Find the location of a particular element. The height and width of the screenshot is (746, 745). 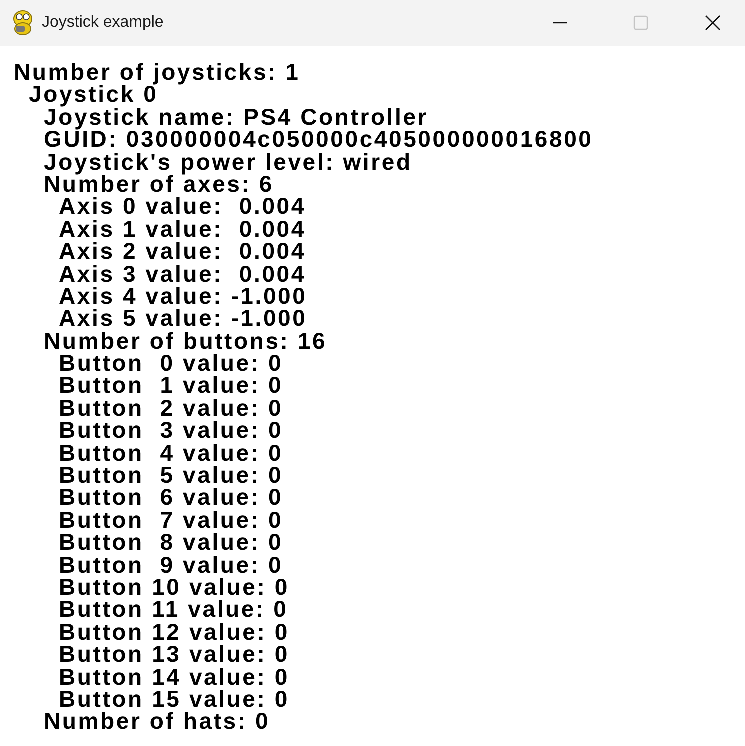

info-line: Axis 0 value: 0.004 is located at coordinates (182, 206).